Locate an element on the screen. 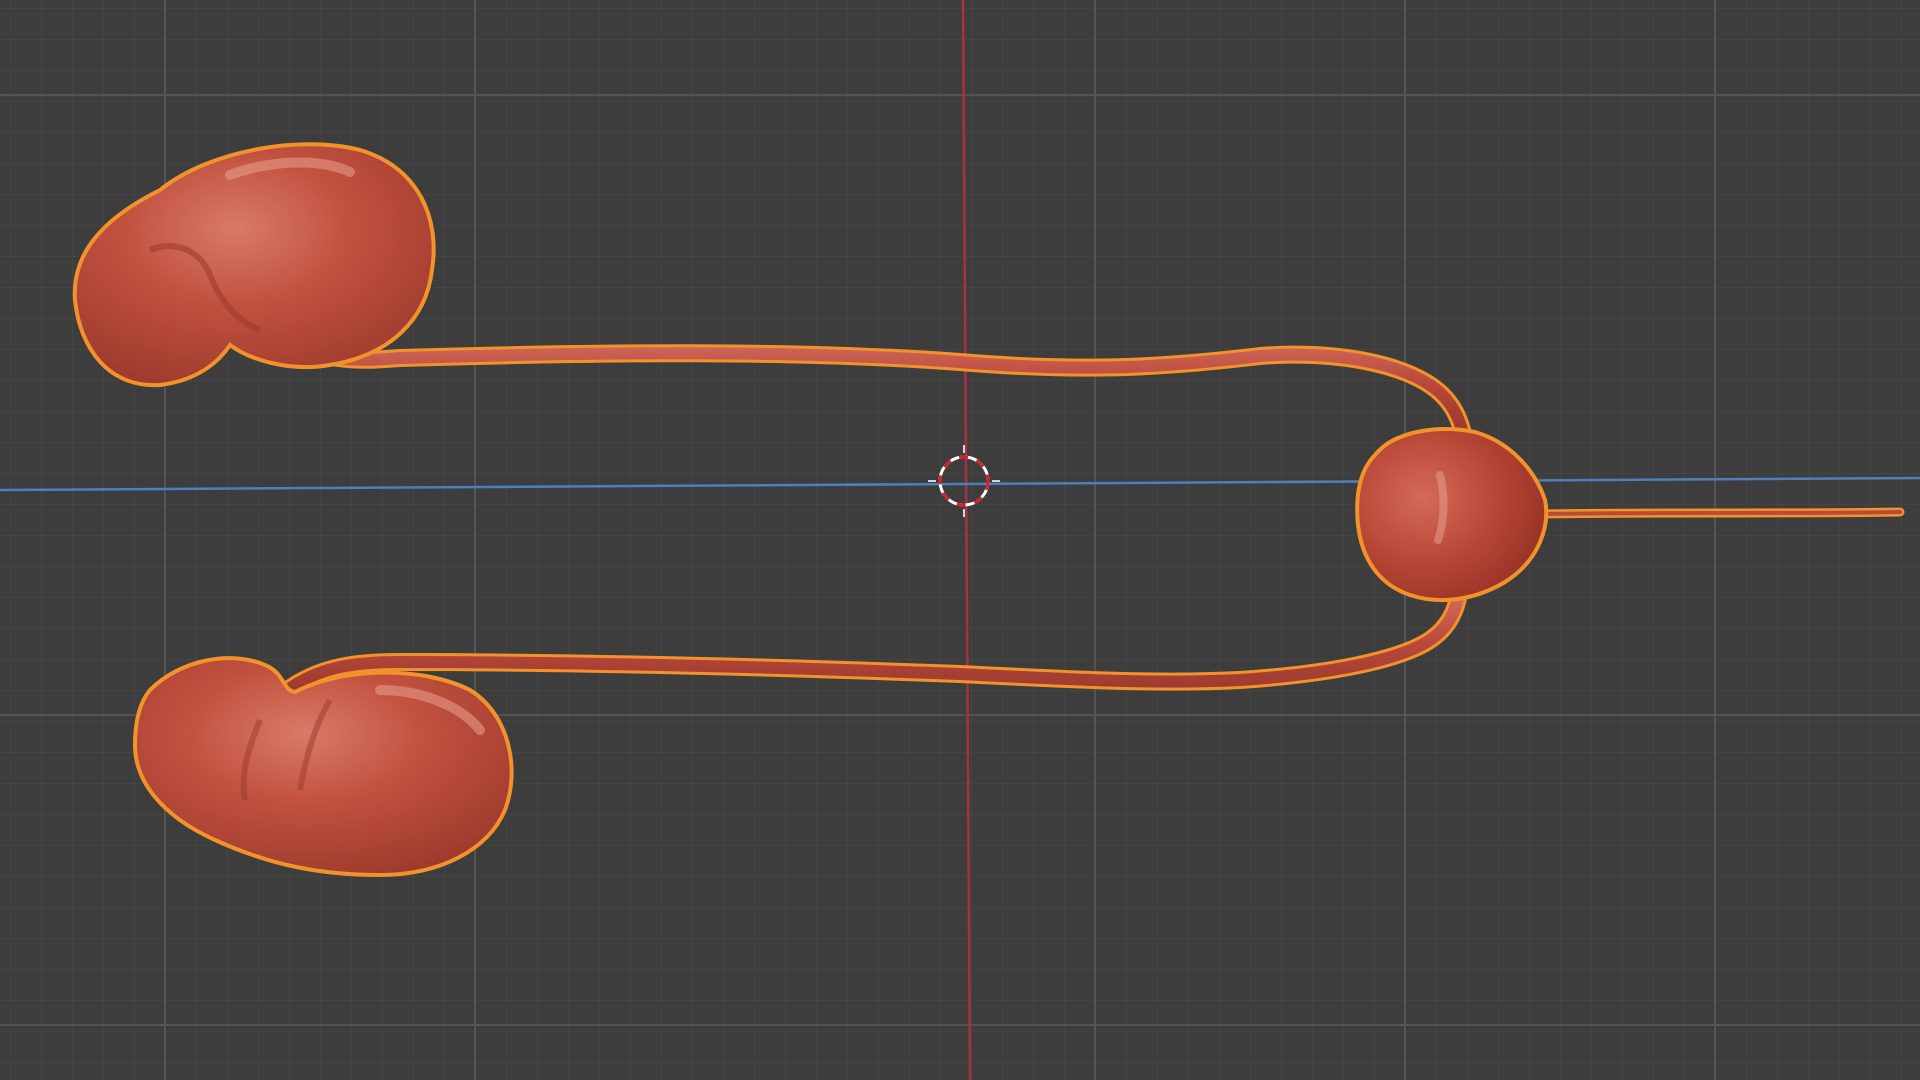 The width and height of the screenshot is (1920, 1080). urethra is located at coordinates (1720, 513).